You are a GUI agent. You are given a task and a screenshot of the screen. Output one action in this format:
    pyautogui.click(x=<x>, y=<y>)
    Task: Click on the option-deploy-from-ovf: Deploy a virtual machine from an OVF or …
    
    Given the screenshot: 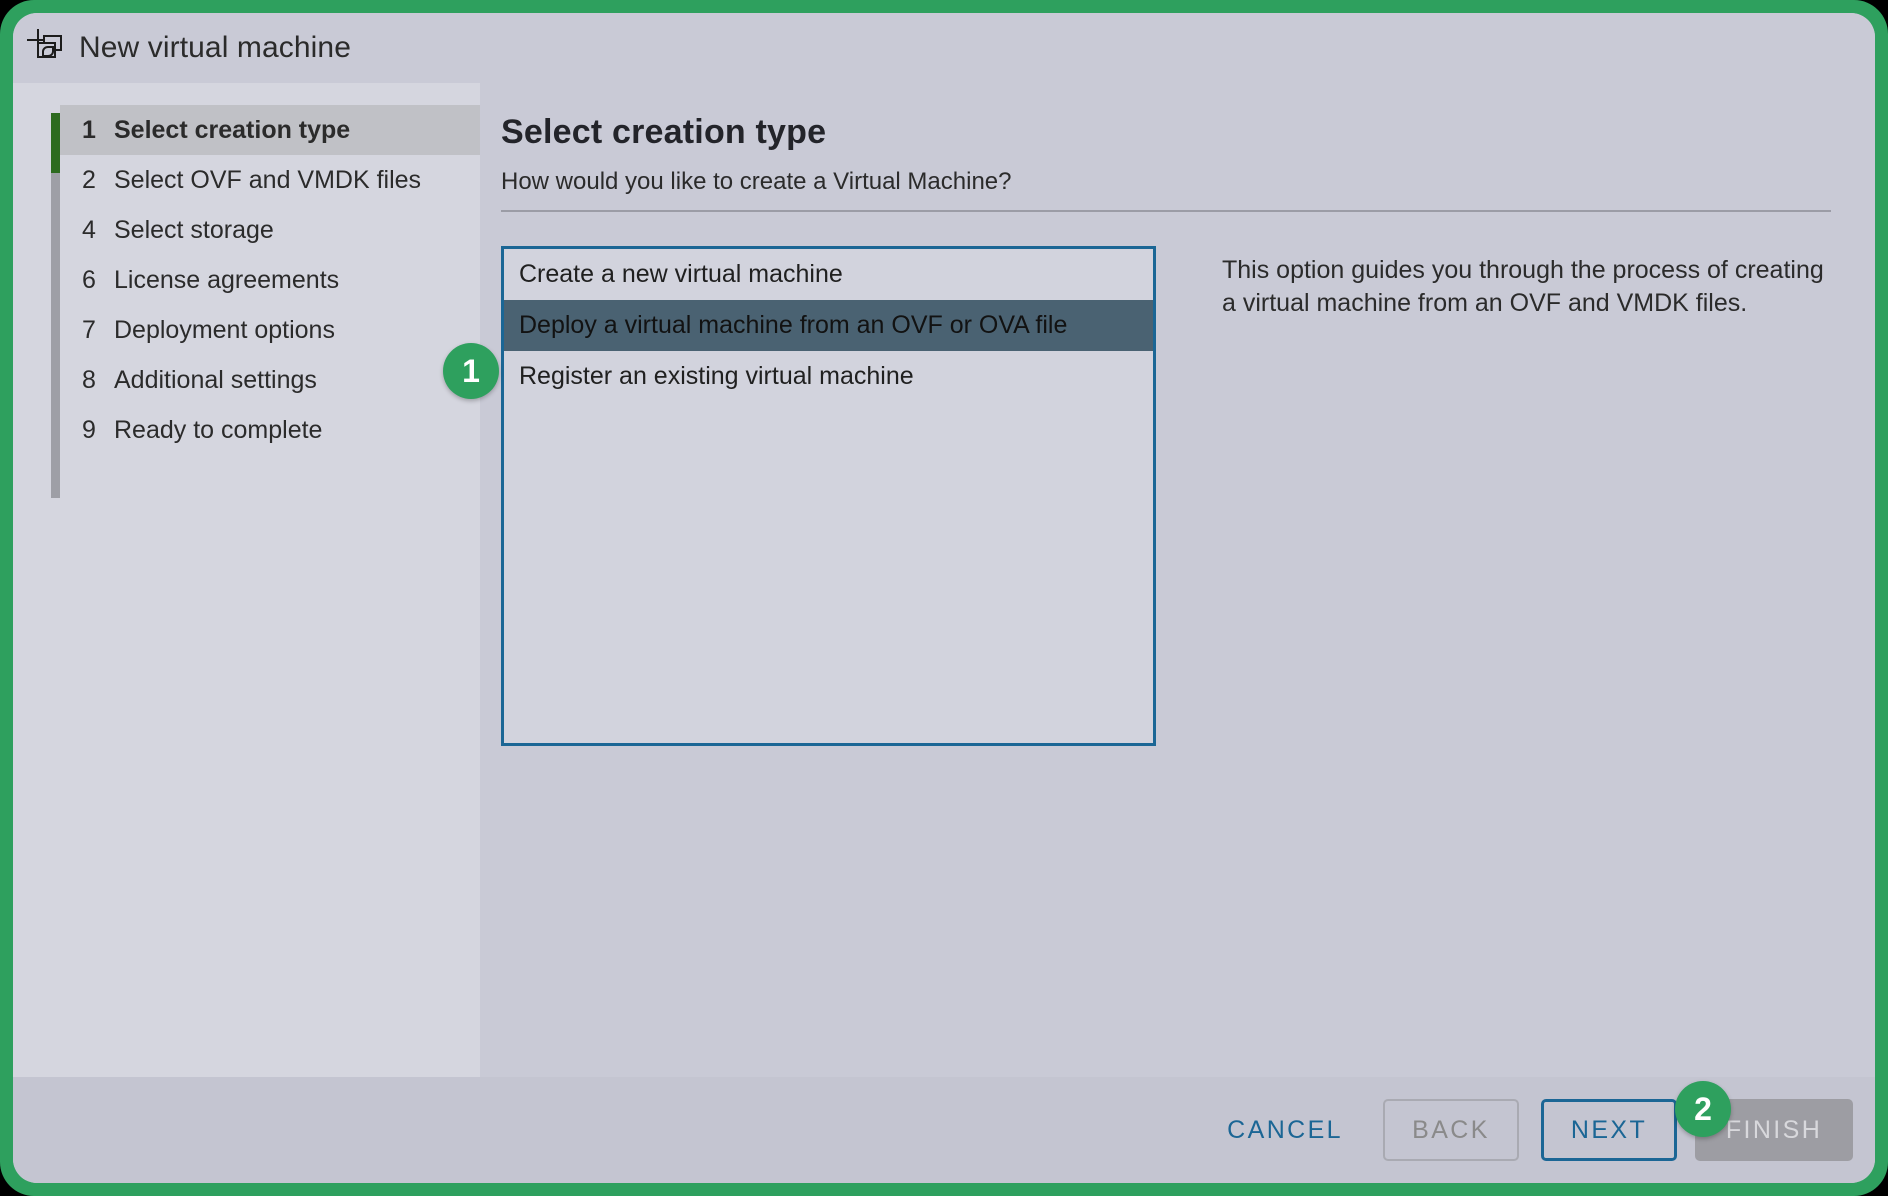 What is the action you would take?
    pyautogui.click(x=828, y=325)
    